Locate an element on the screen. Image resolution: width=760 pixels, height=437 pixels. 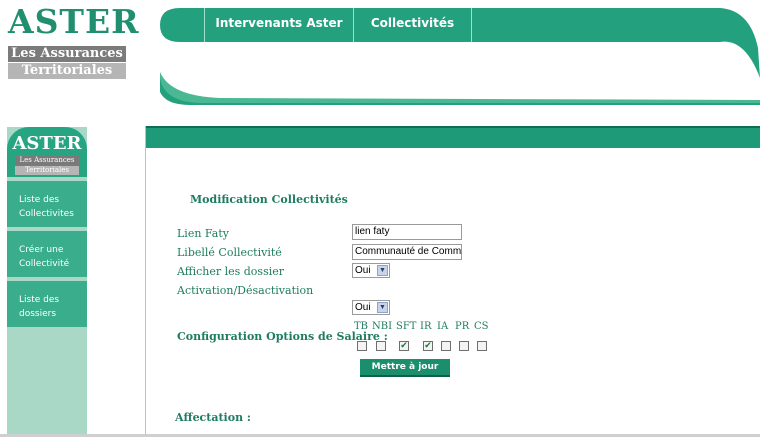
sidebar-logo-line2: Territoriales is located at coordinates (47, 170).